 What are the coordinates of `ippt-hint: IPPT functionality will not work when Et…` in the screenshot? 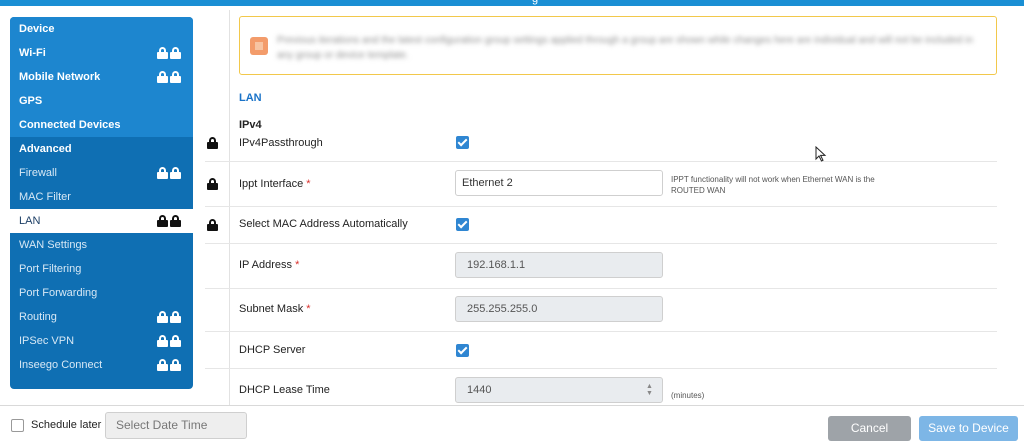 It's located at (773, 185).